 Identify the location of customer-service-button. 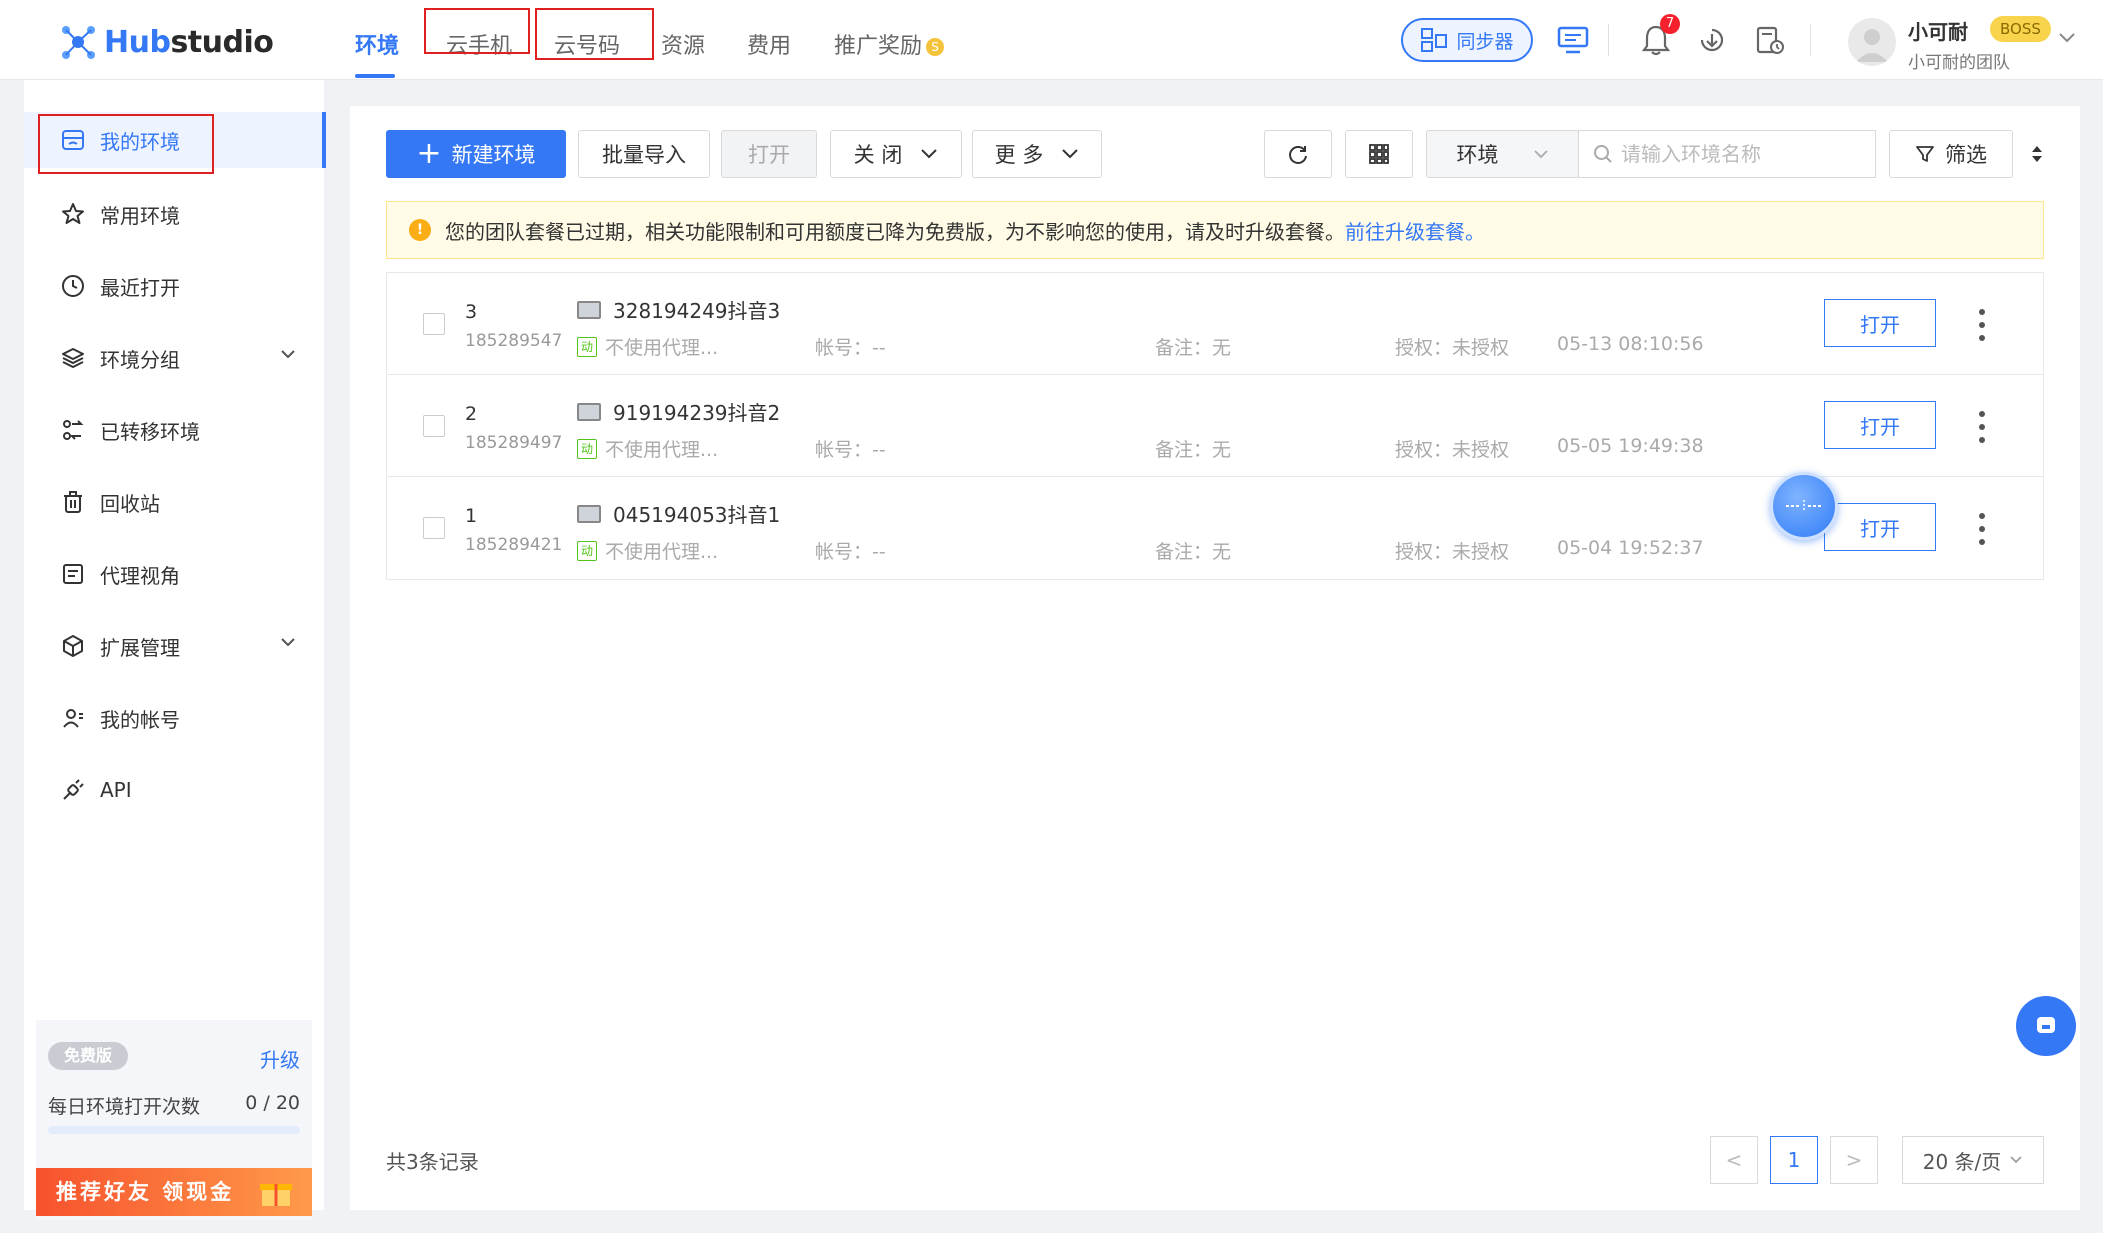
(2046, 1026).